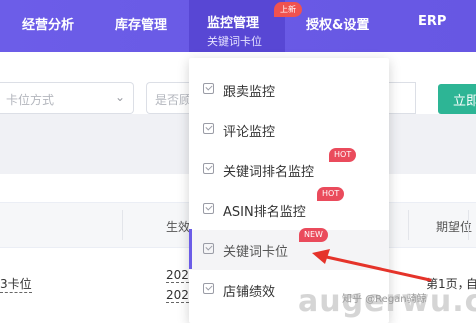  Describe the element at coordinates (141, 23) in the screenshot. I see `nav-item-inventory: 库存管理` at that location.